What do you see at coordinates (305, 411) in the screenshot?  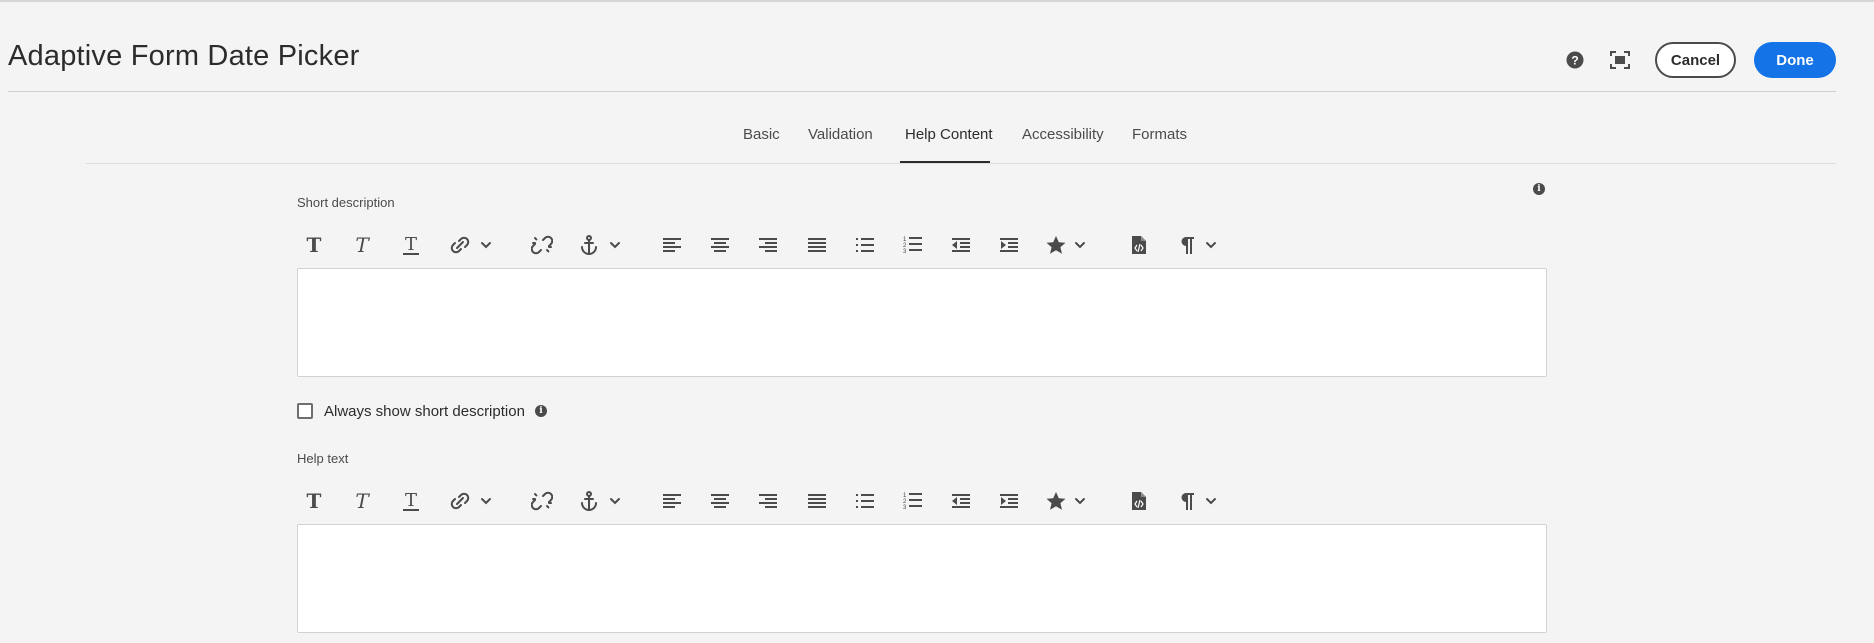 I see `always-show-checkbox` at bounding box center [305, 411].